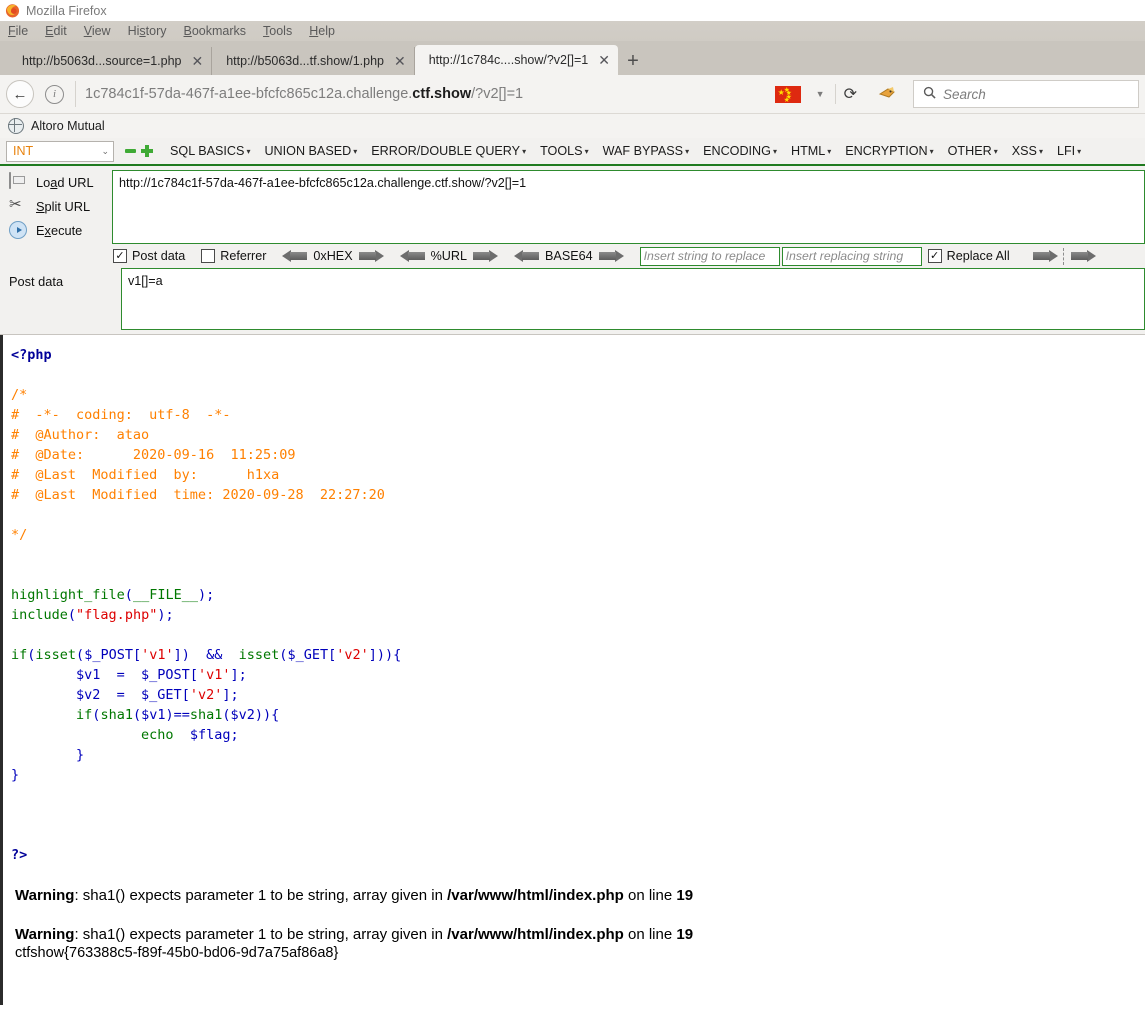 The width and height of the screenshot is (1145, 1014). What do you see at coordinates (105, 150) in the screenshot?
I see `chevron-down-icon: ⌄` at bounding box center [105, 150].